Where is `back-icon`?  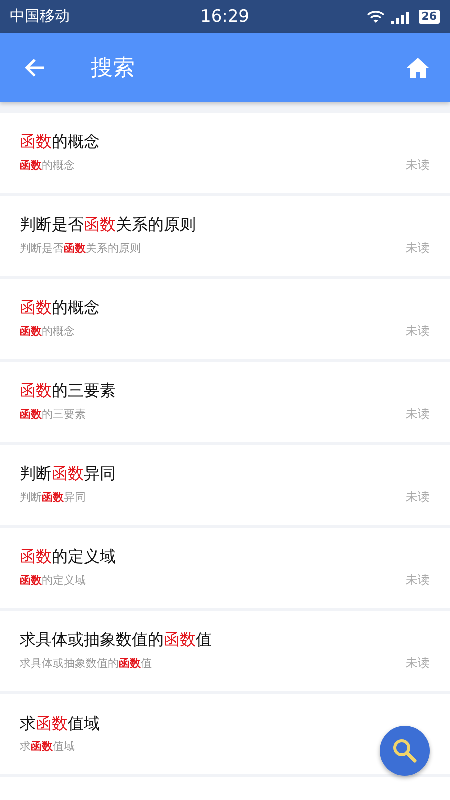 back-icon is located at coordinates (35, 68).